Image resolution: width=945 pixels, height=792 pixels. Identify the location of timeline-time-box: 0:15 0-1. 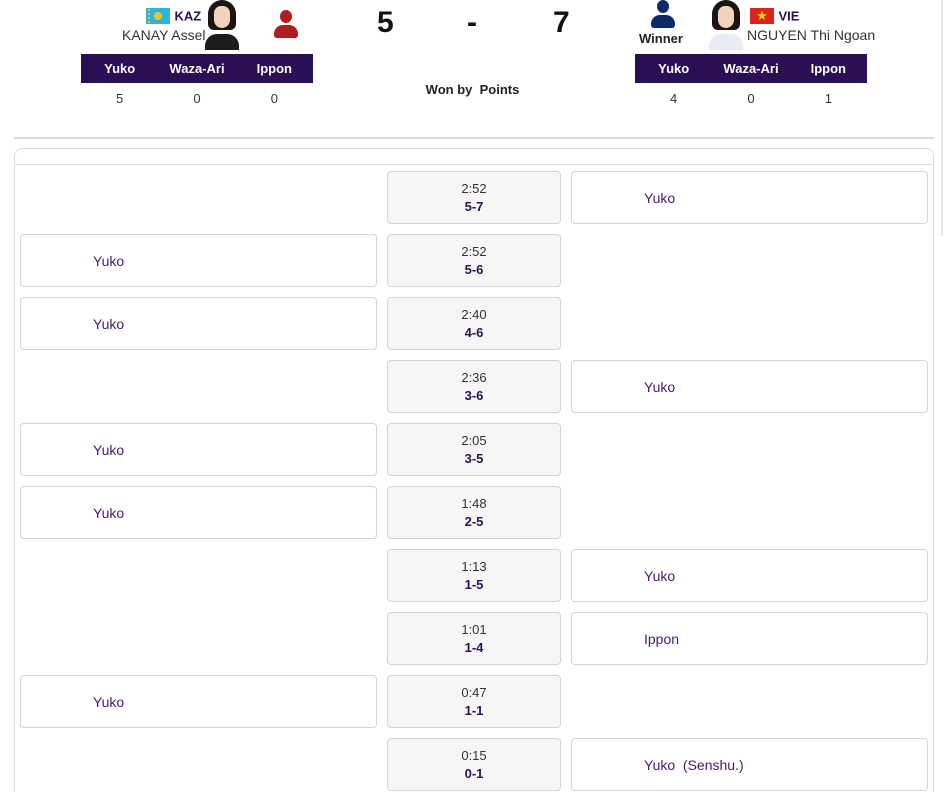
(474, 764).